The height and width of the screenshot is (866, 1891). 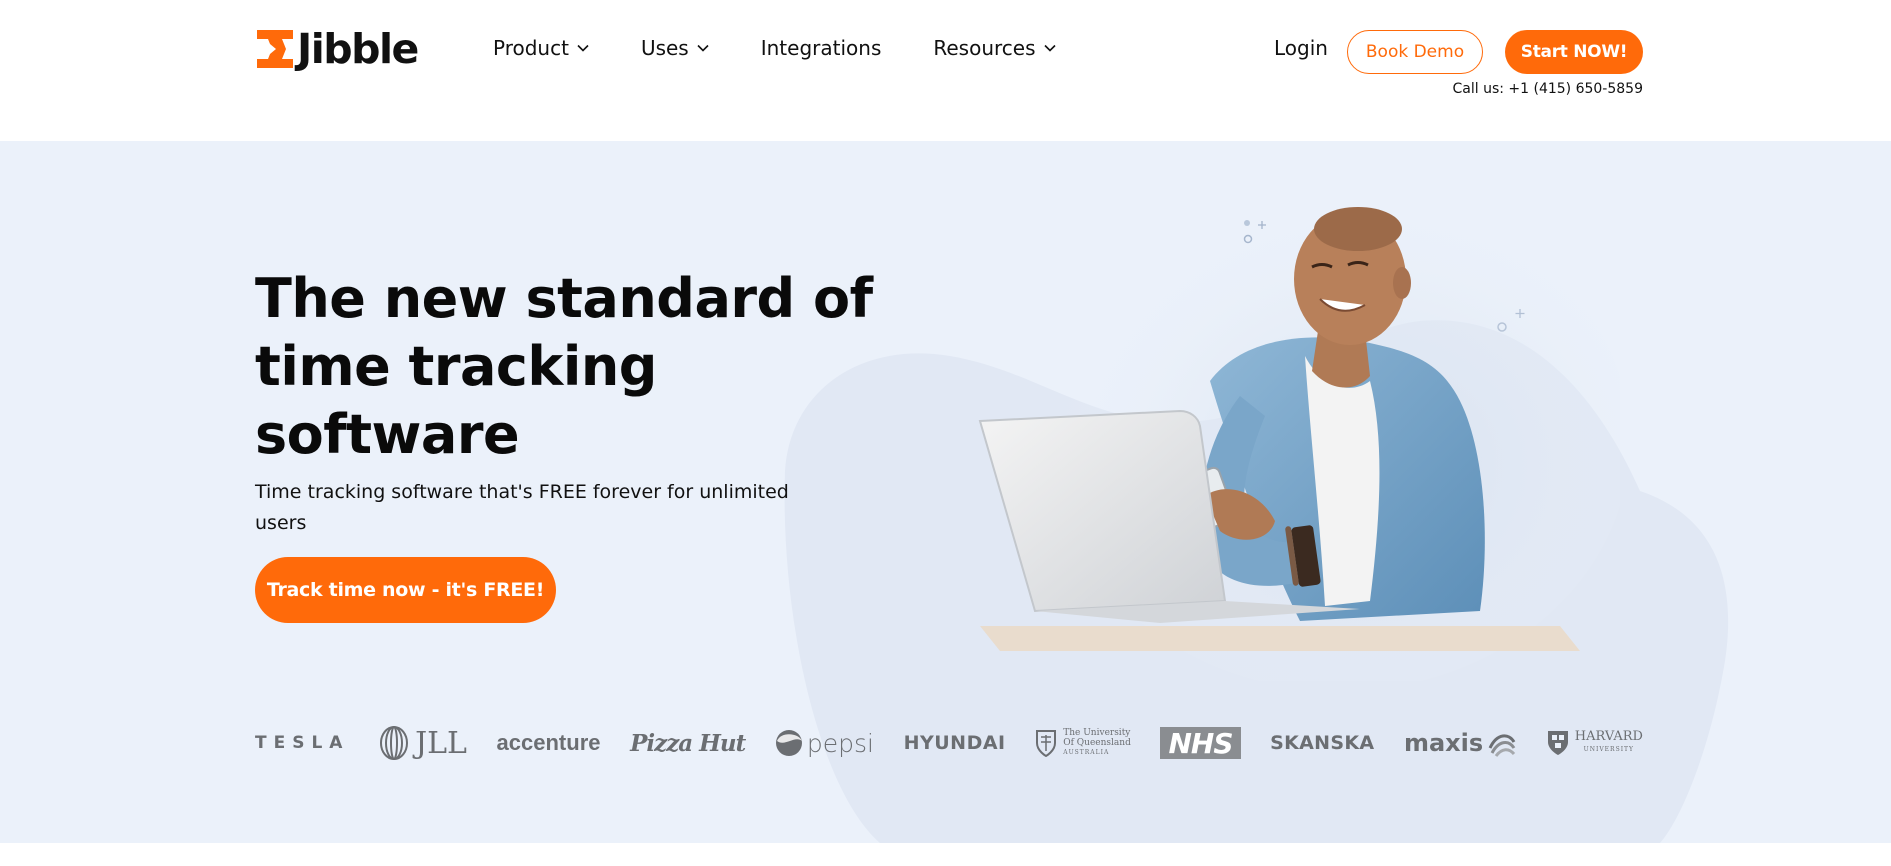 What do you see at coordinates (840, 743) in the screenshot?
I see `pepsi-wordmark: pepsi` at bounding box center [840, 743].